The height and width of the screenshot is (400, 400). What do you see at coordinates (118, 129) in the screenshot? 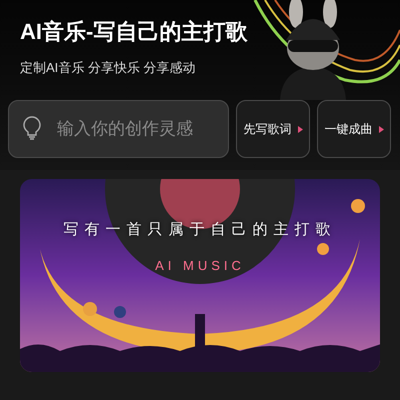
I see `inspiration-input-field: 输入你的创作灵感` at bounding box center [118, 129].